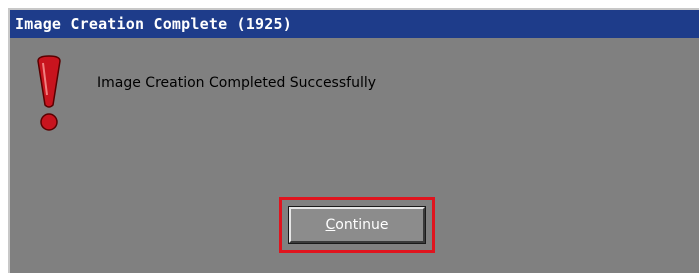 The image size is (699, 273). What do you see at coordinates (49, 93) in the screenshot?
I see `exclamation-icon` at bounding box center [49, 93].